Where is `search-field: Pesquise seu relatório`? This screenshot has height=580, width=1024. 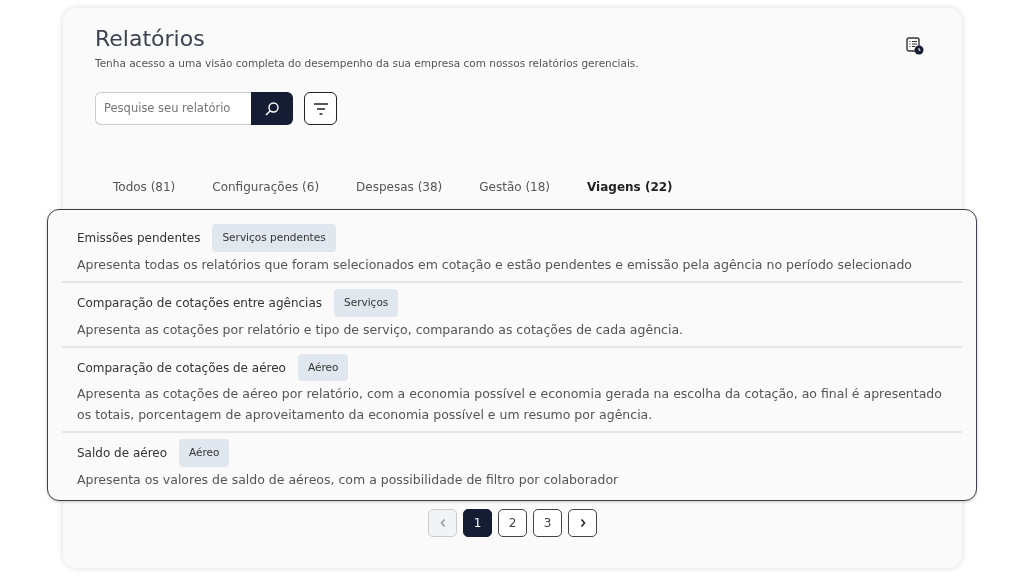
search-field: Pesquise seu relatório is located at coordinates (173, 109).